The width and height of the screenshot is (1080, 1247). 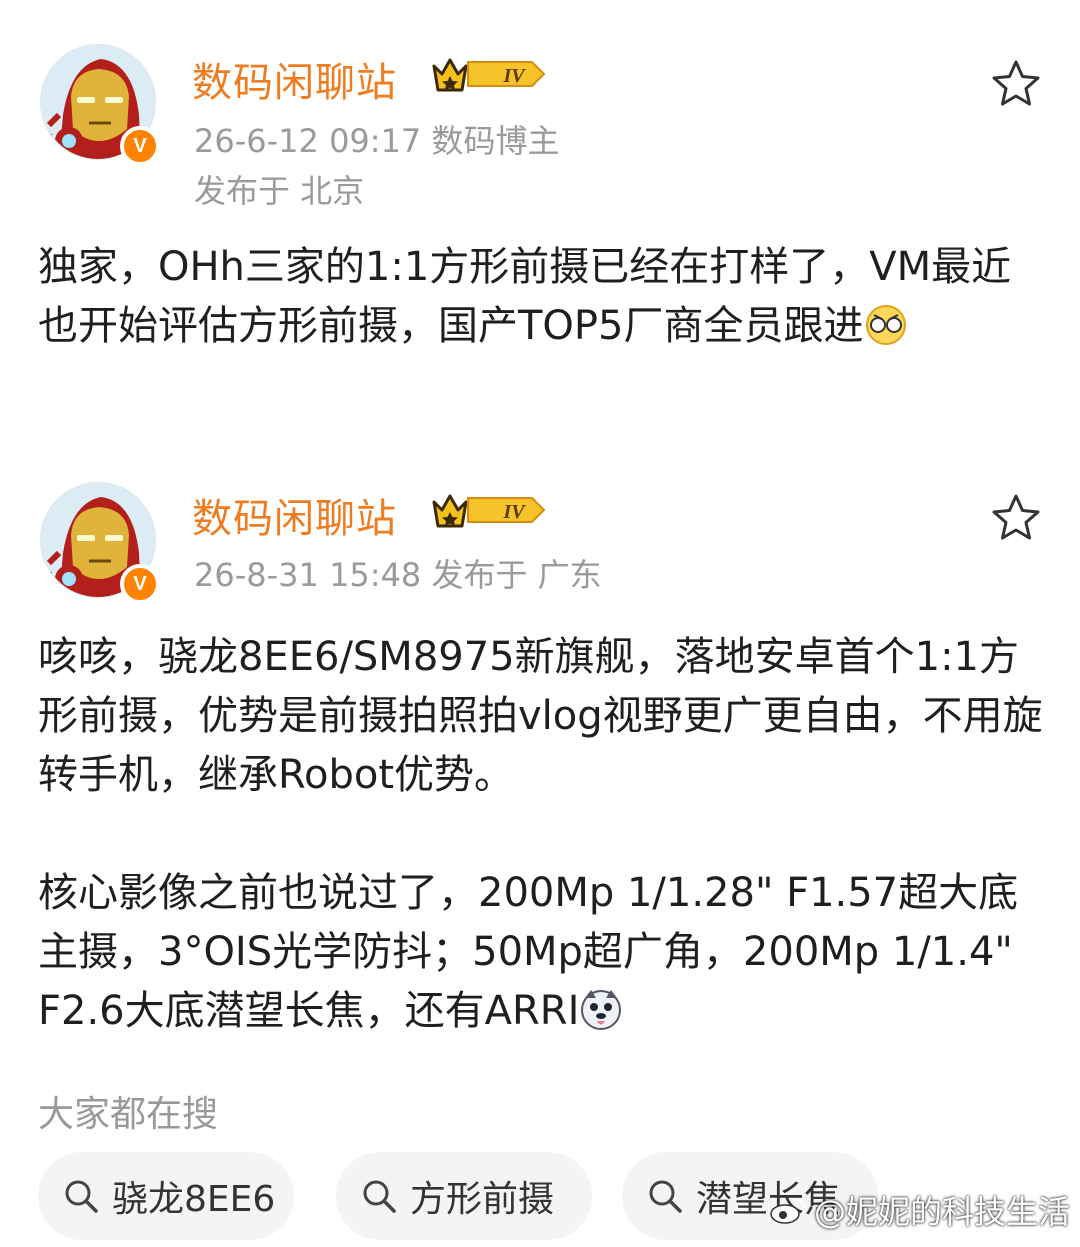 I want to click on search-chip: 骁龙8EE6, so click(x=166, y=1196).